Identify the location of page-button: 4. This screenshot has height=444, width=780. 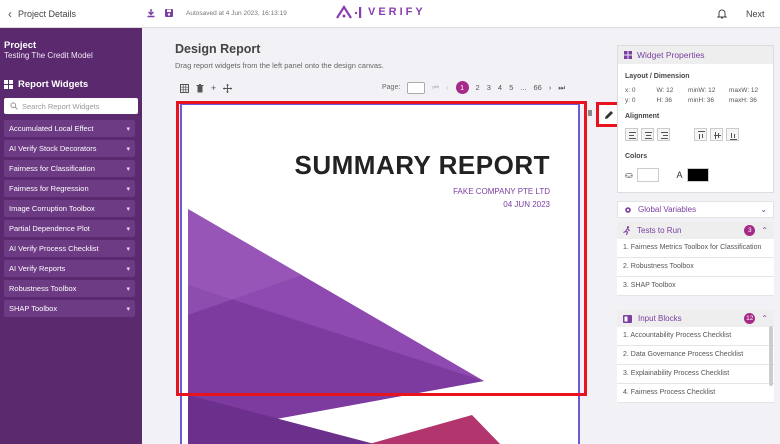
(500, 87).